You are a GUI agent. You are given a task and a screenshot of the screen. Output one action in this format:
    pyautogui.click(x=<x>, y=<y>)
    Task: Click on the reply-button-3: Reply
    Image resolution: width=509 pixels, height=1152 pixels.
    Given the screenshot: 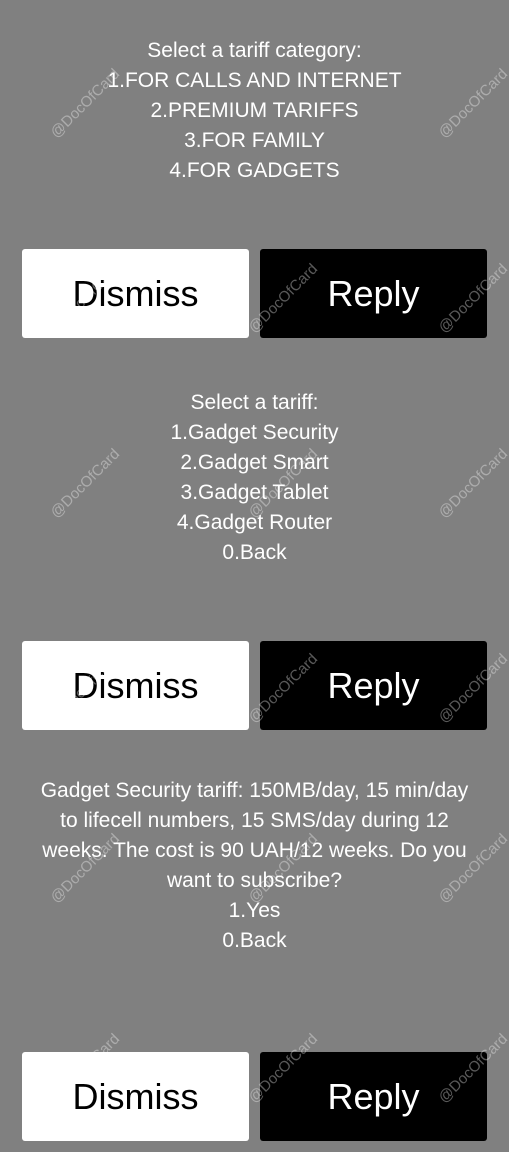 What is the action you would take?
    pyautogui.click(x=373, y=1096)
    